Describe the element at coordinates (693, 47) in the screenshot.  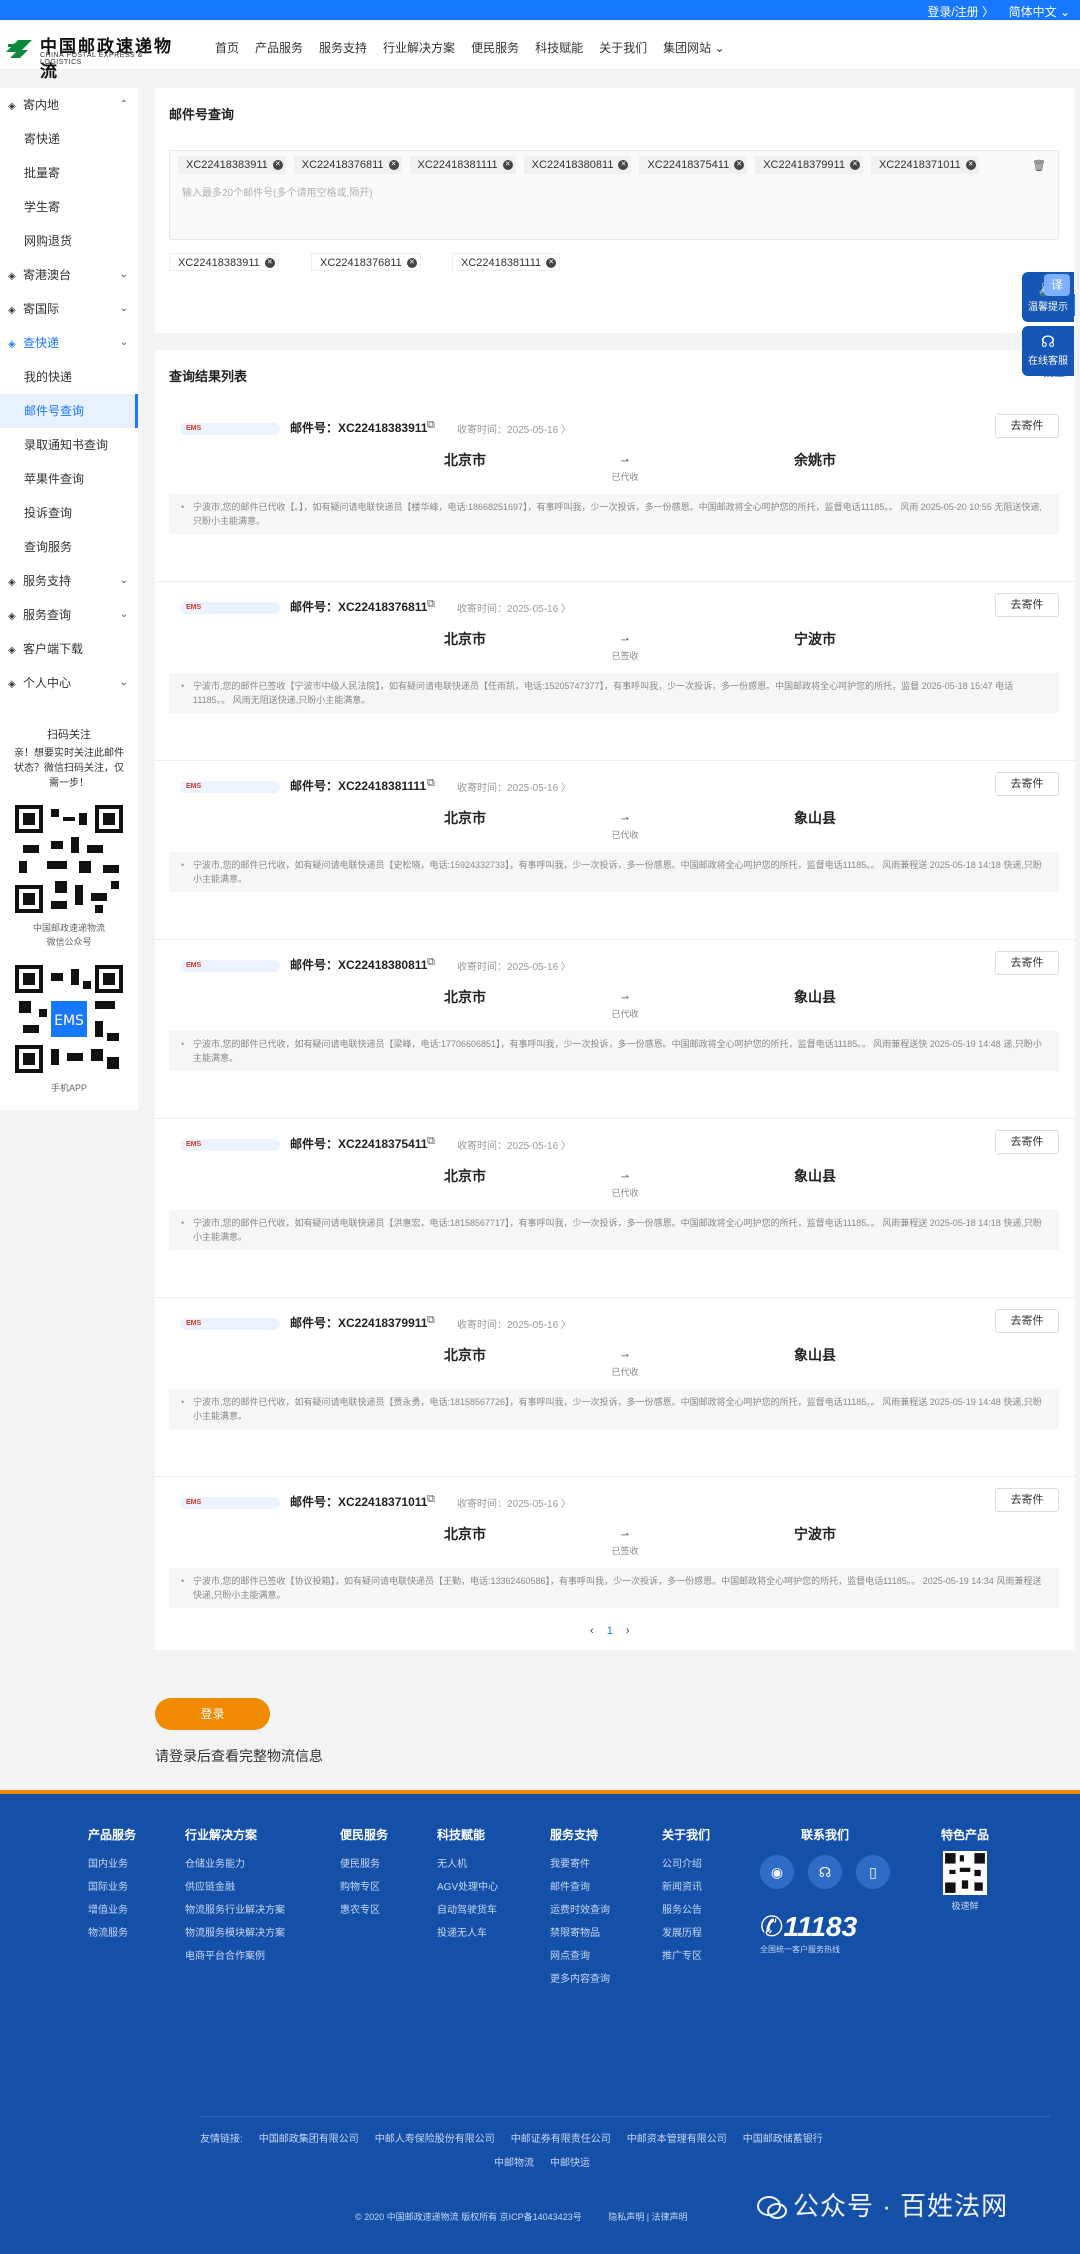
I see `nav-group: 集团网站 ⌄` at that location.